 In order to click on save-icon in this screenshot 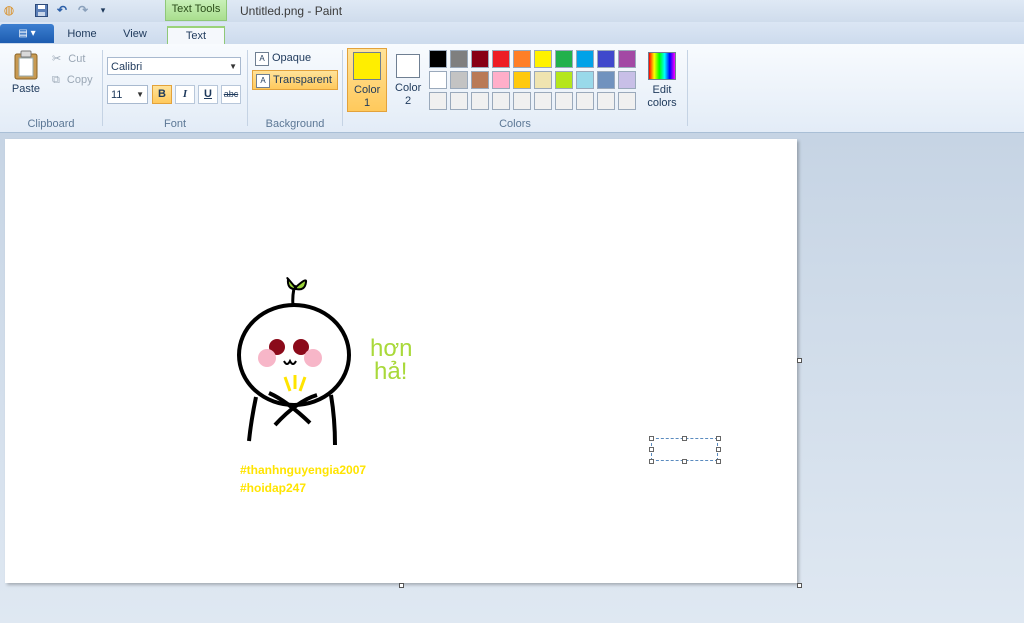, I will do `click(41, 10)`.